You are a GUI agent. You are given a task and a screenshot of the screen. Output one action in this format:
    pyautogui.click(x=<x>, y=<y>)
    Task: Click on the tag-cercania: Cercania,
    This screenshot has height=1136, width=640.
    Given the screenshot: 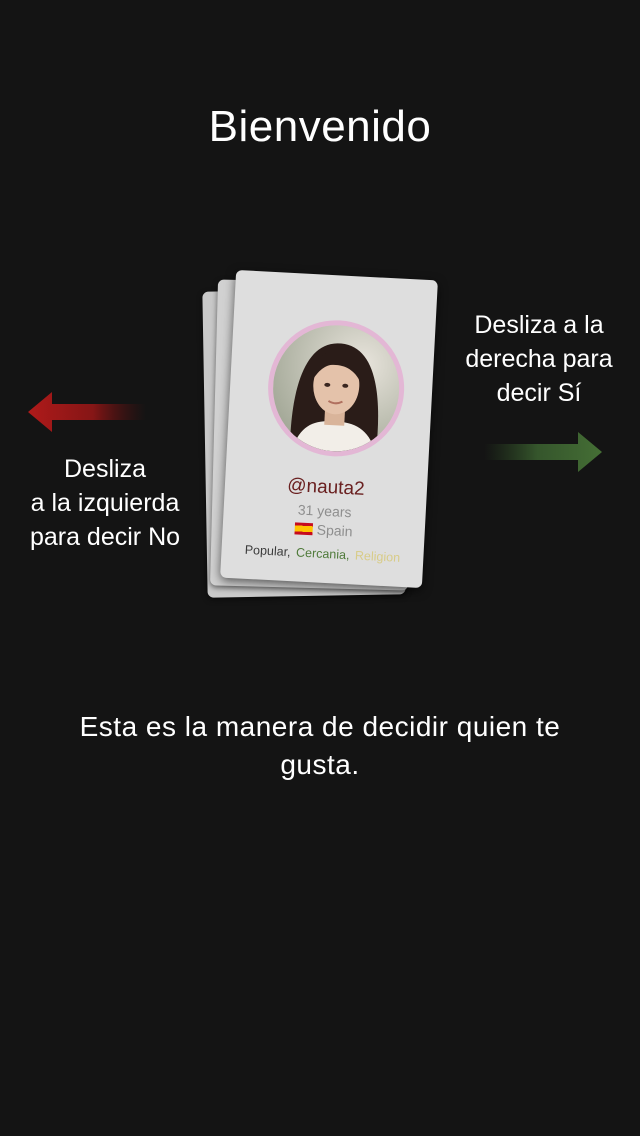 What is the action you would take?
    pyautogui.click(x=322, y=554)
    